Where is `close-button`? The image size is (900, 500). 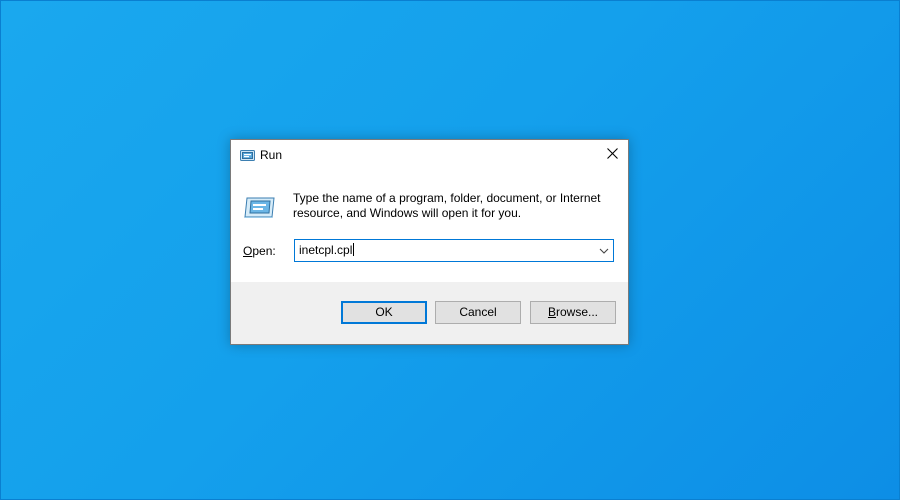 close-button is located at coordinates (612, 155).